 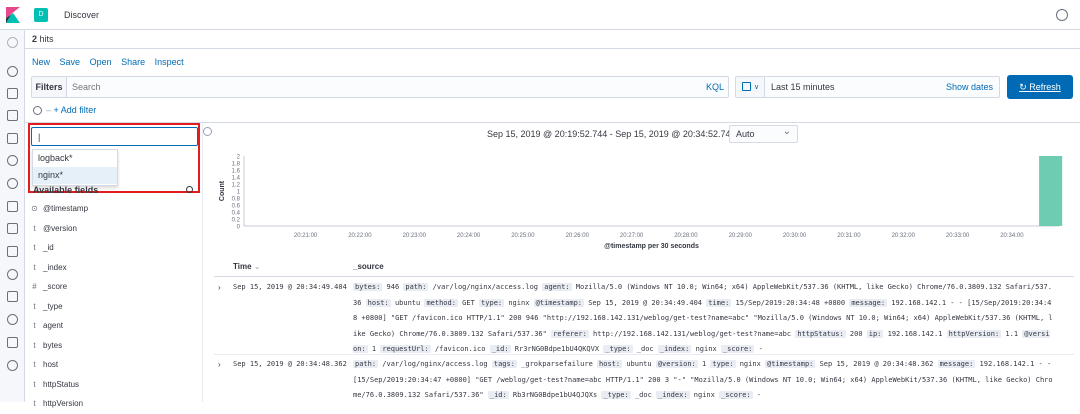 What do you see at coordinates (686, 236) in the screenshot?
I see `x-tick-label: 20:28:00` at bounding box center [686, 236].